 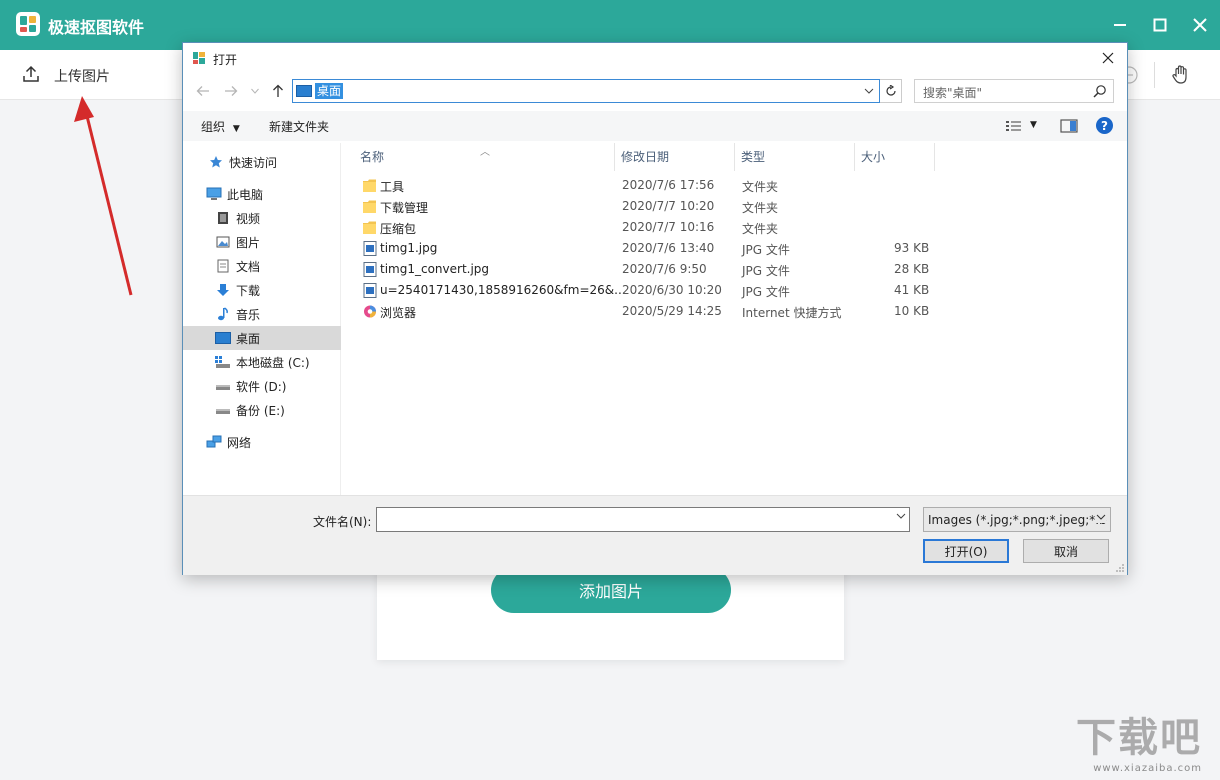 What do you see at coordinates (1069, 126) in the screenshot?
I see `preview-pane-icon` at bounding box center [1069, 126].